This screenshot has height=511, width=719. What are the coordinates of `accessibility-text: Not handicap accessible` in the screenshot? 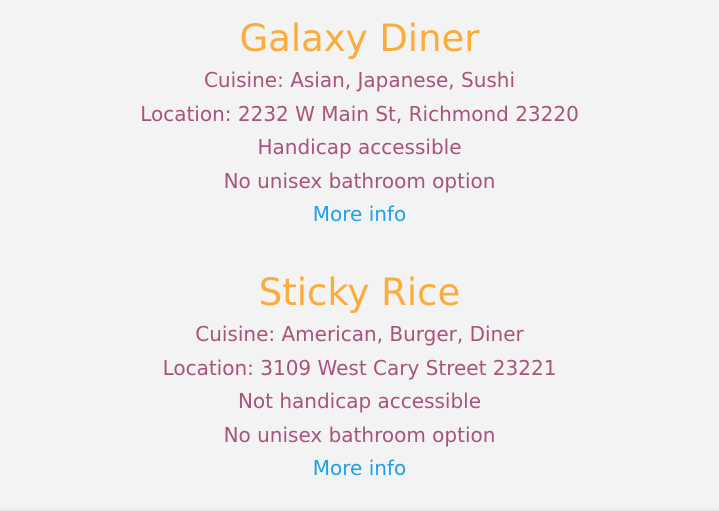 It's located at (359, 401).